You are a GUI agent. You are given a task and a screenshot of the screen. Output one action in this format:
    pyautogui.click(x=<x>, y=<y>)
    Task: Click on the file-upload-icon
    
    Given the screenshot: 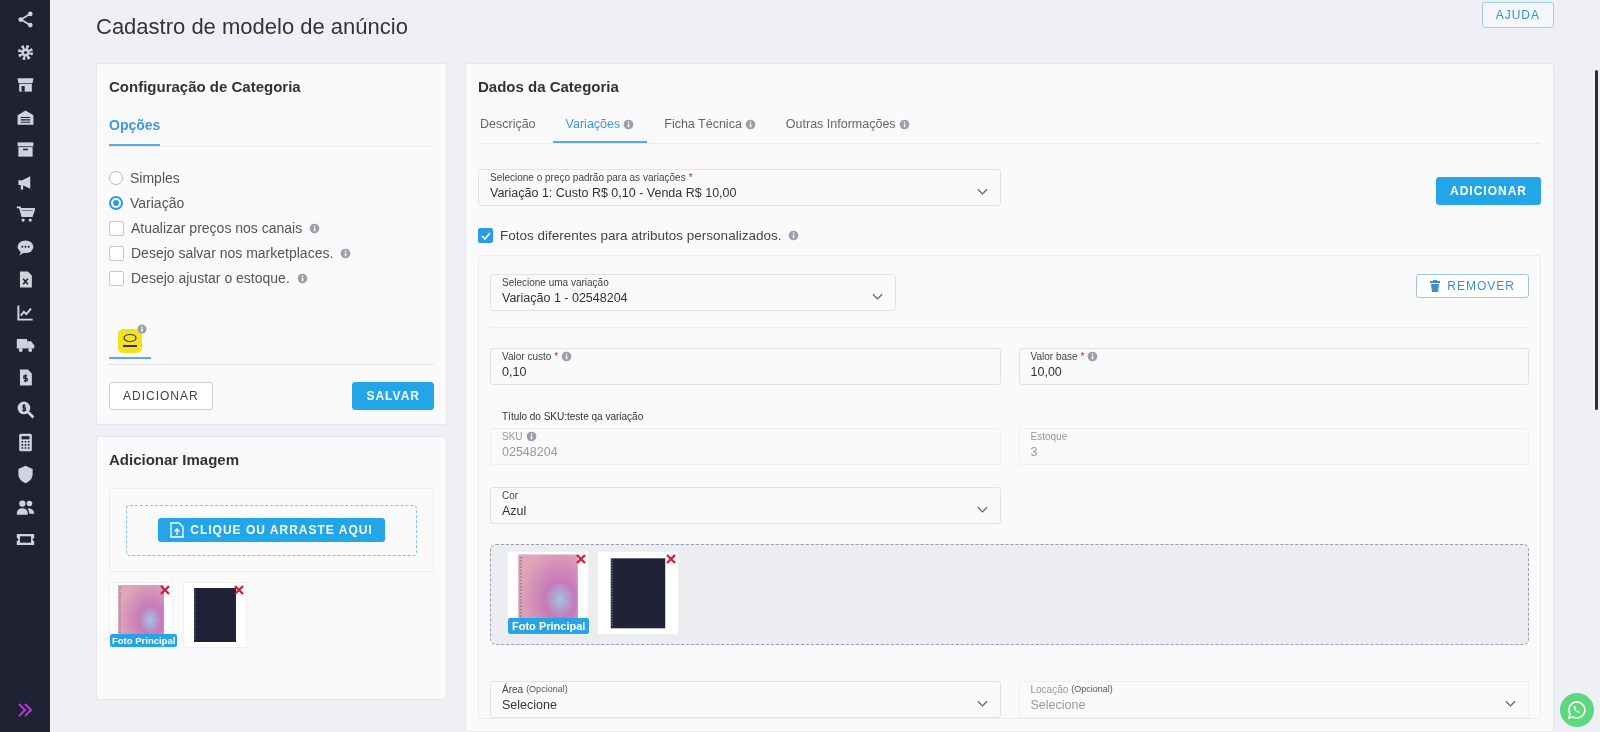 What is the action you would take?
    pyautogui.click(x=177, y=530)
    